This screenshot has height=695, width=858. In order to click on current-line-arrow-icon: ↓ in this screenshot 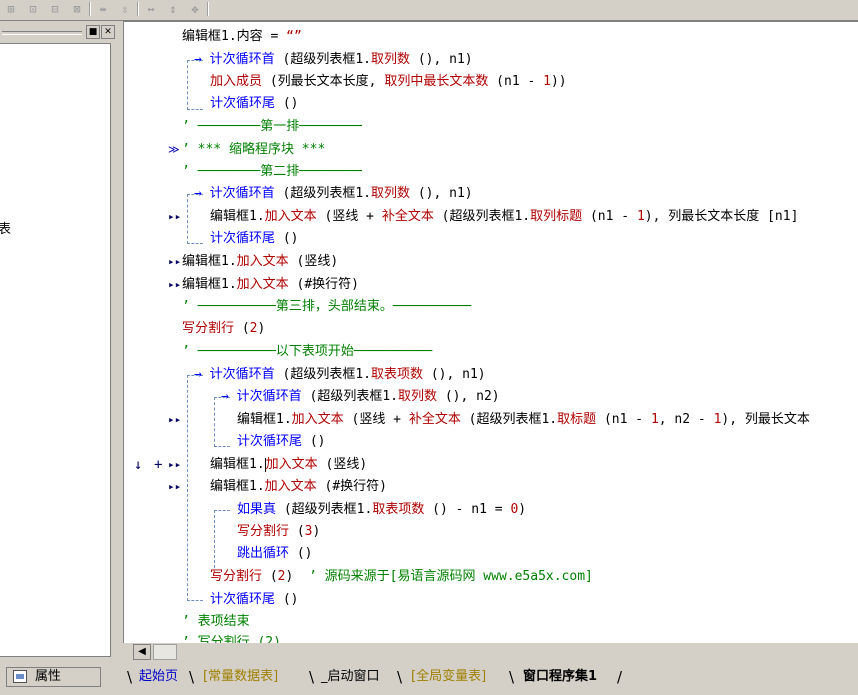, I will do `click(138, 465)`.